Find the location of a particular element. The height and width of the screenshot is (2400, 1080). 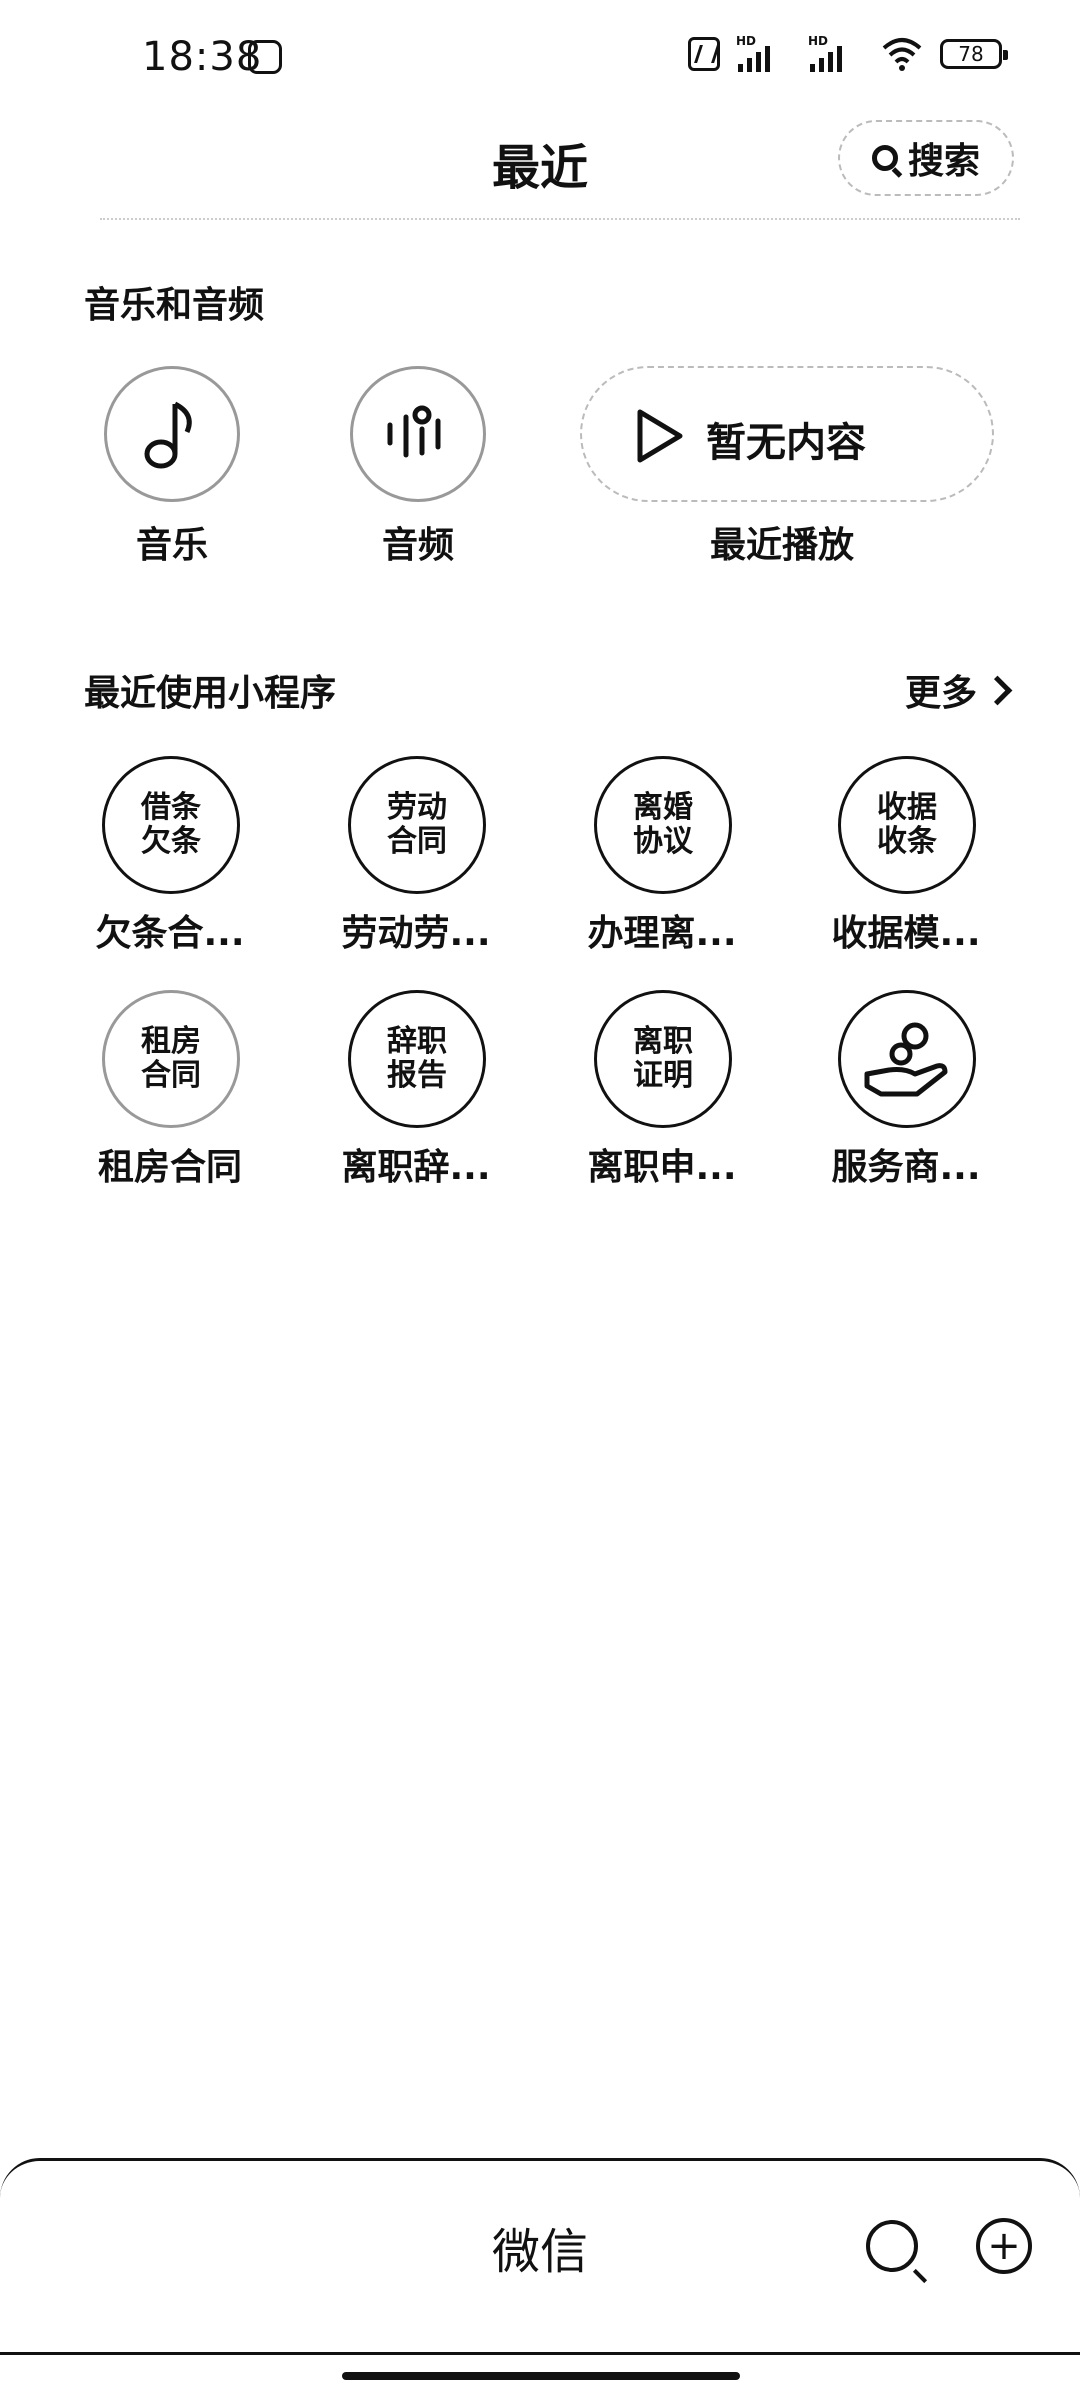

more-label: 更多 is located at coordinates (940, 693).